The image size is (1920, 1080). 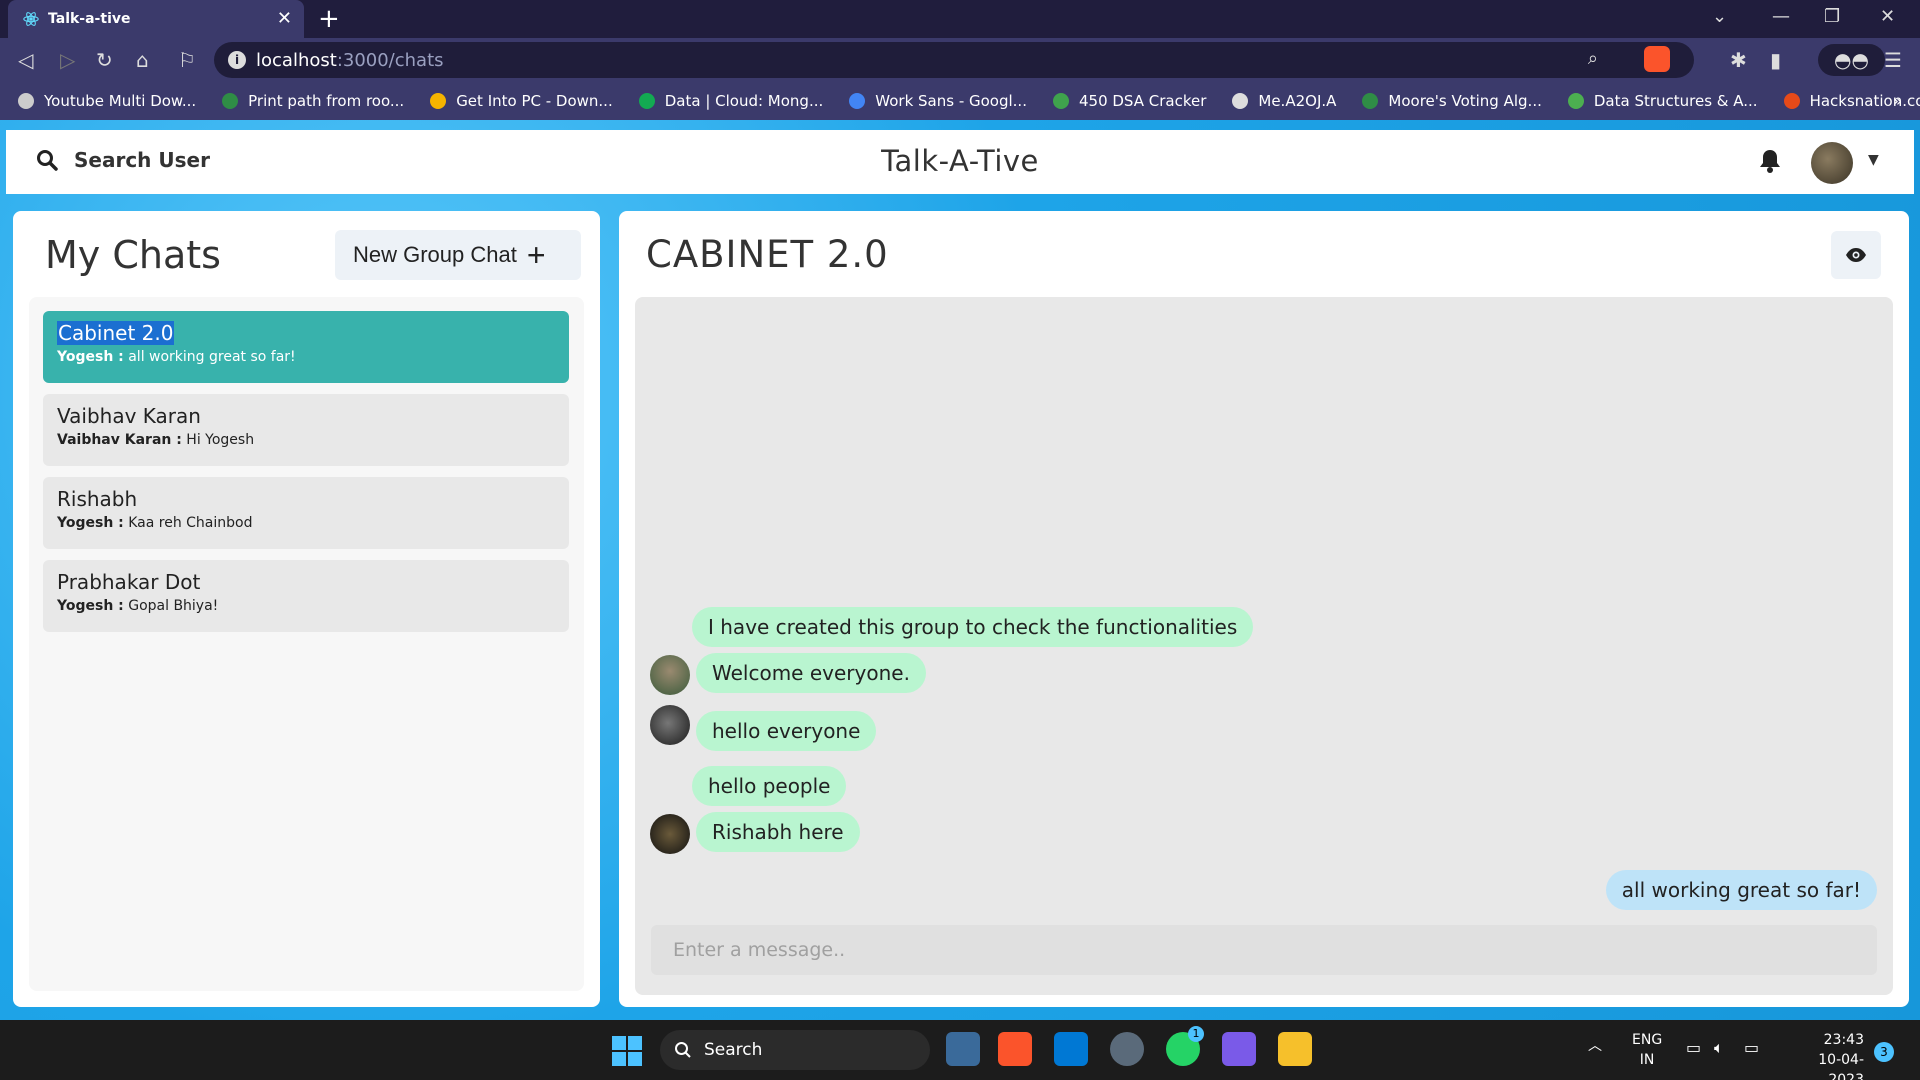 What do you see at coordinates (778, 832) in the screenshot?
I see `message-bubble: Rishabh here` at bounding box center [778, 832].